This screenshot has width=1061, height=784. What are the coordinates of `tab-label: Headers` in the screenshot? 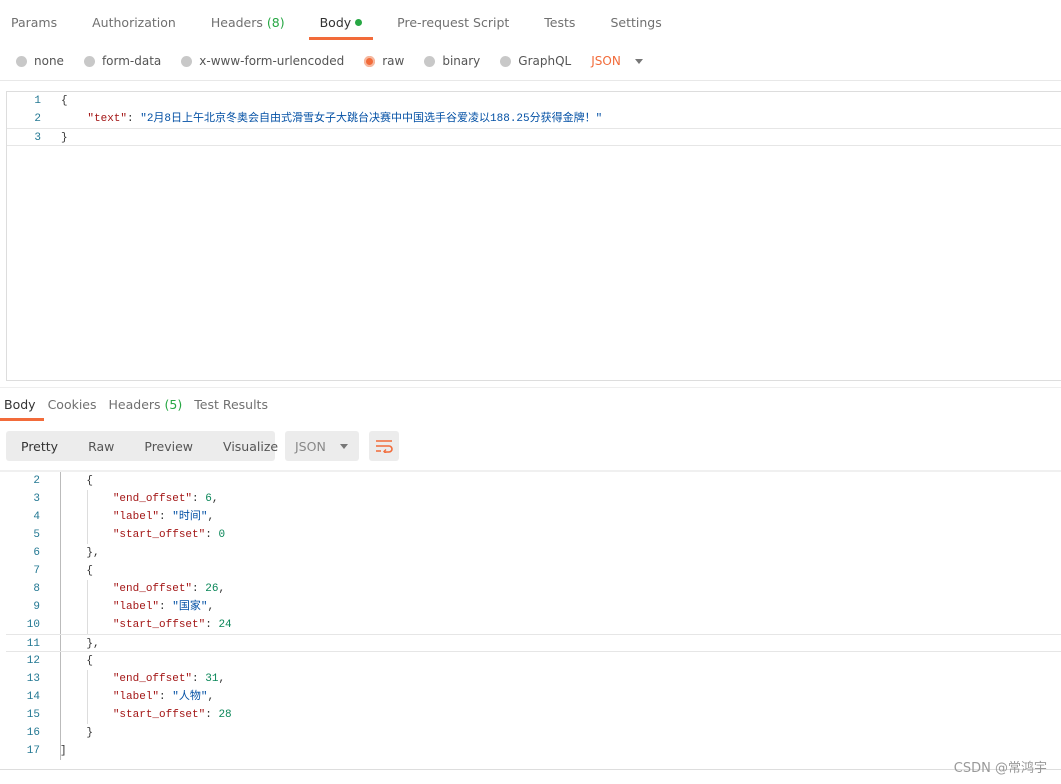 It's located at (134, 404).